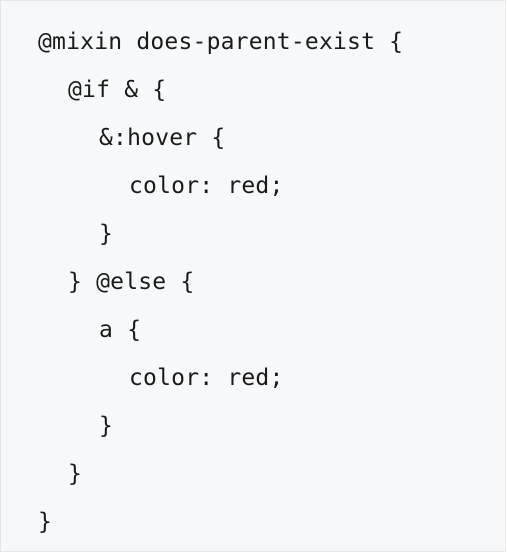  What do you see at coordinates (106, 234) in the screenshot?
I see `code-line-close-hover: }` at bounding box center [106, 234].